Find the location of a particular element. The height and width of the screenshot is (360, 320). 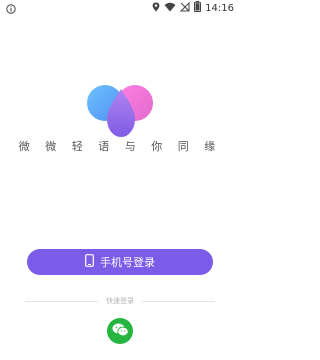

phone-login-label: 手机号登录 is located at coordinates (127, 262).